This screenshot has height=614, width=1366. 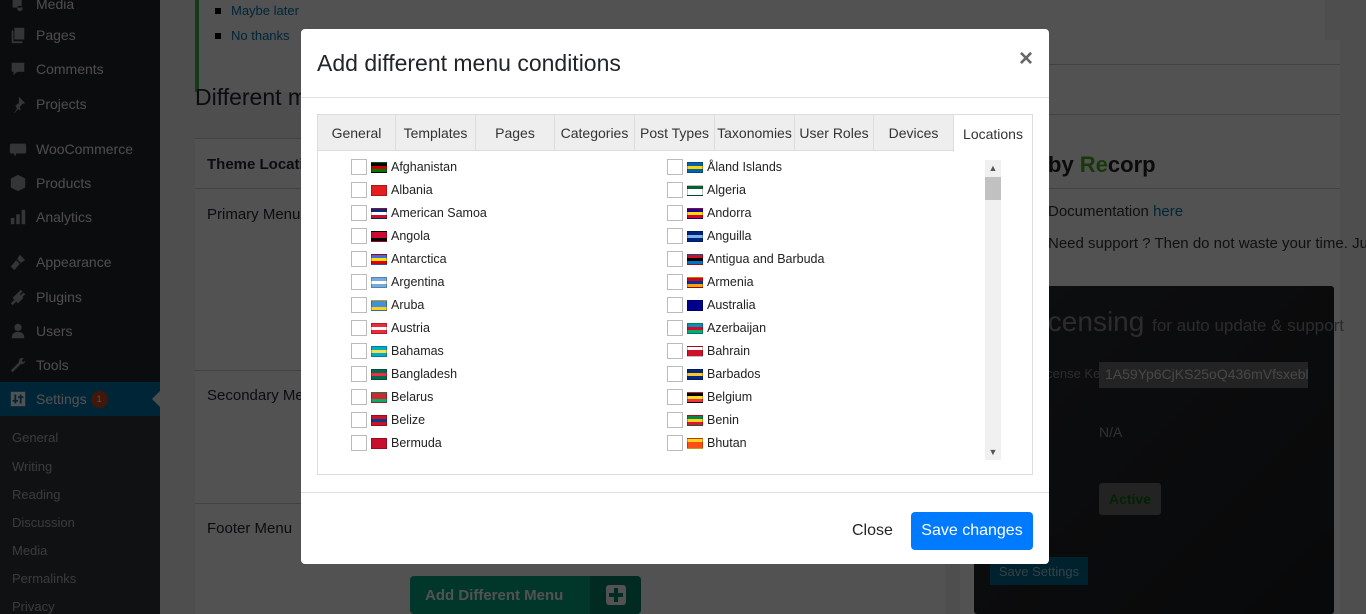 I want to click on country-option: Armenia, so click(x=710, y=282).